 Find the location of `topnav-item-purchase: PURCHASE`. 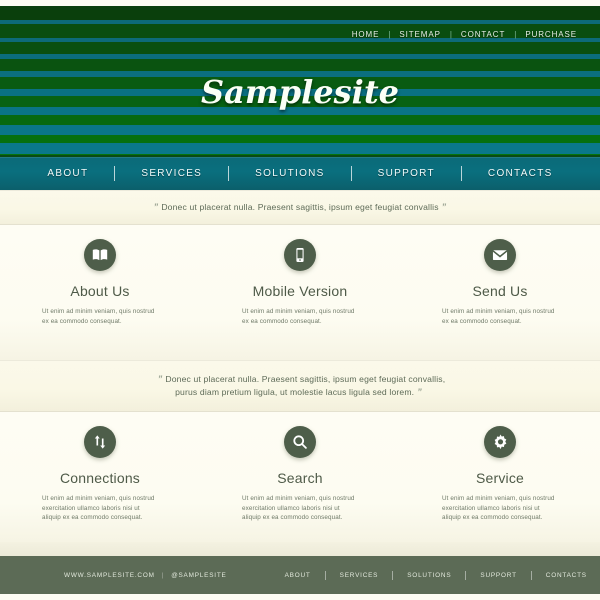

topnav-item-purchase: PURCHASE is located at coordinates (551, 34).